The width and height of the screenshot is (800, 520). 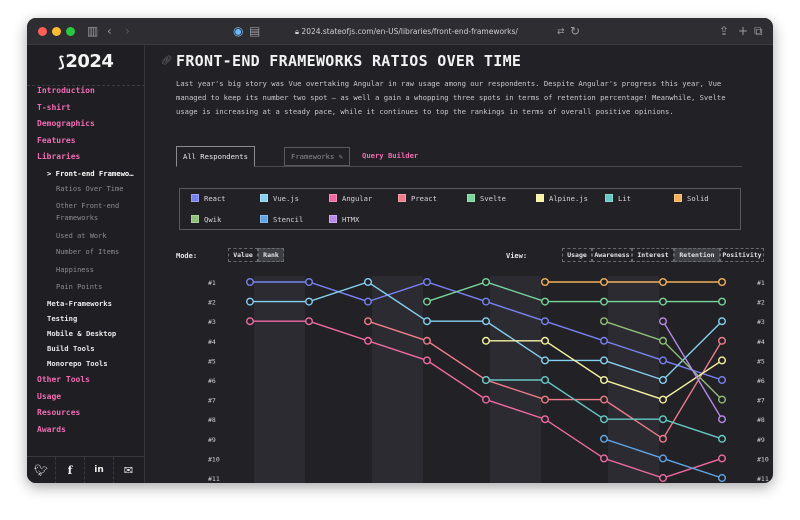 What do you see at coordinates (77, 218) in the screenshot?
I see `sidebar-item-frameworks: Frameworks` at bounding box center [77, 218].